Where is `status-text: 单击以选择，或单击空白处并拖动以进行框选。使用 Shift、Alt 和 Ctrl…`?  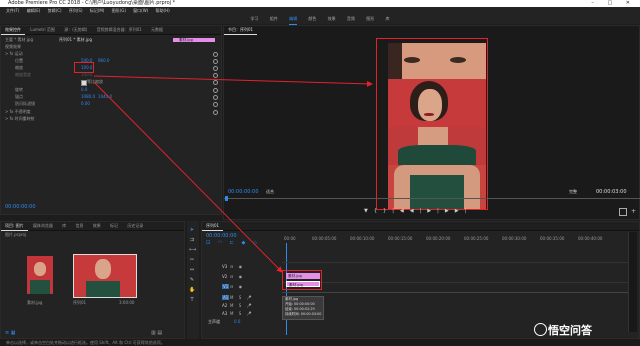 status-text: 单击以选择，或单击空白处并拖动以进行框选。使用 Shift、Alt 和 Ctrl… is located at coordinates (85, 342).